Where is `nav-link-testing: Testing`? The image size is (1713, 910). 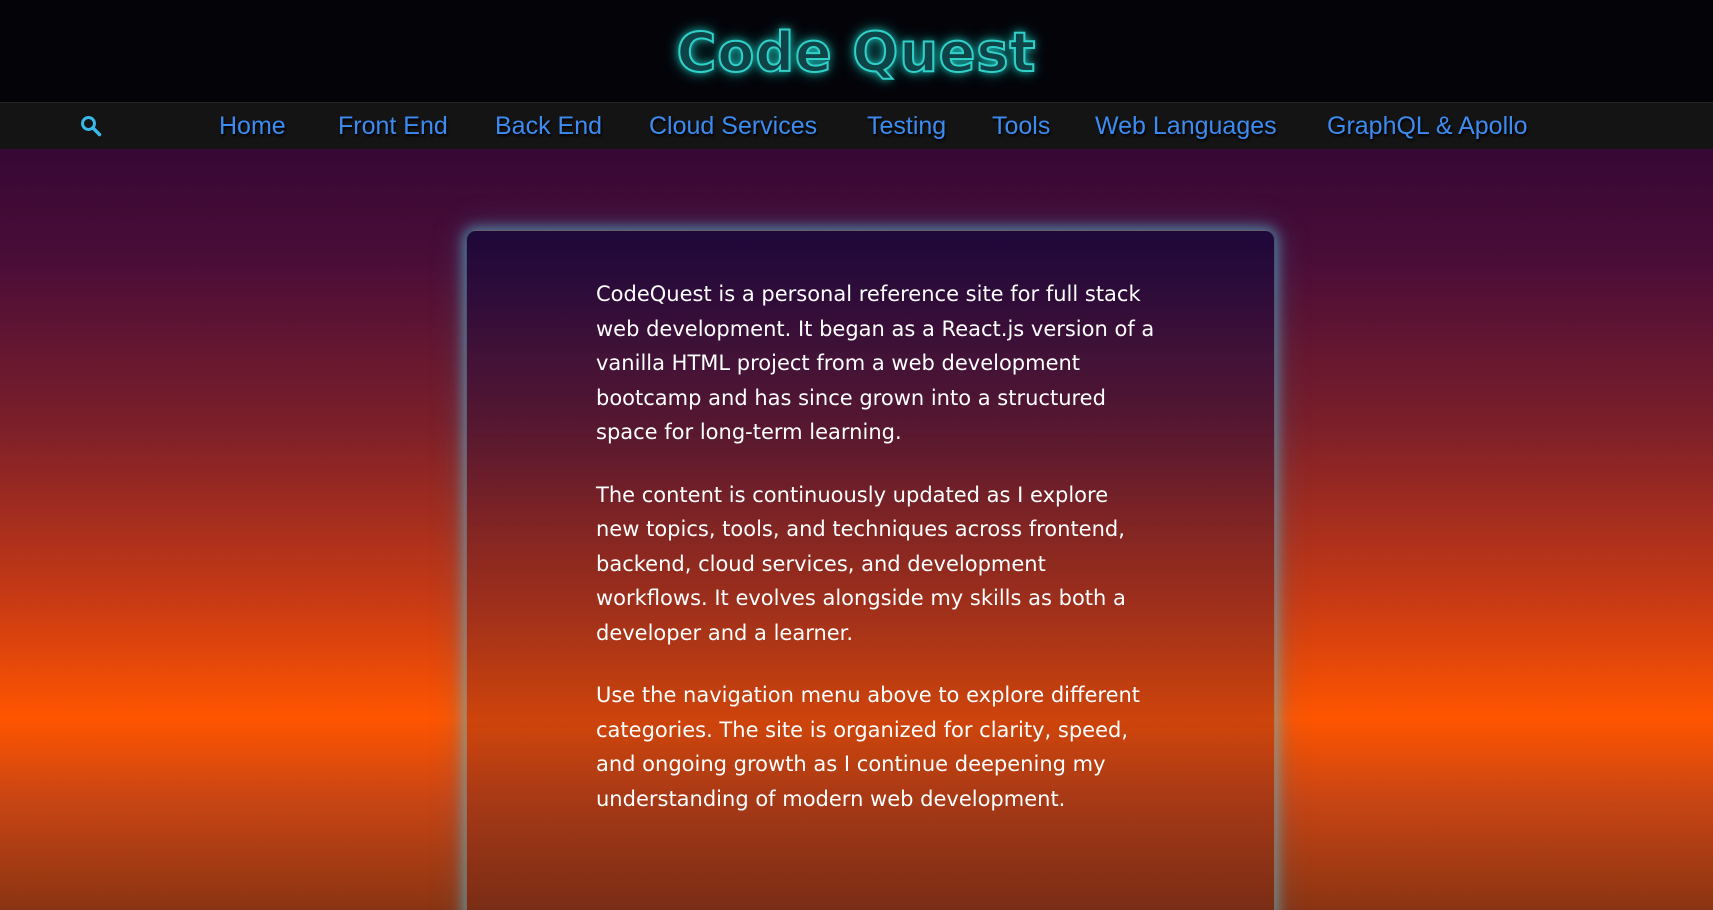 nav-link-testing: Testing is located at coordinates (906, 126).